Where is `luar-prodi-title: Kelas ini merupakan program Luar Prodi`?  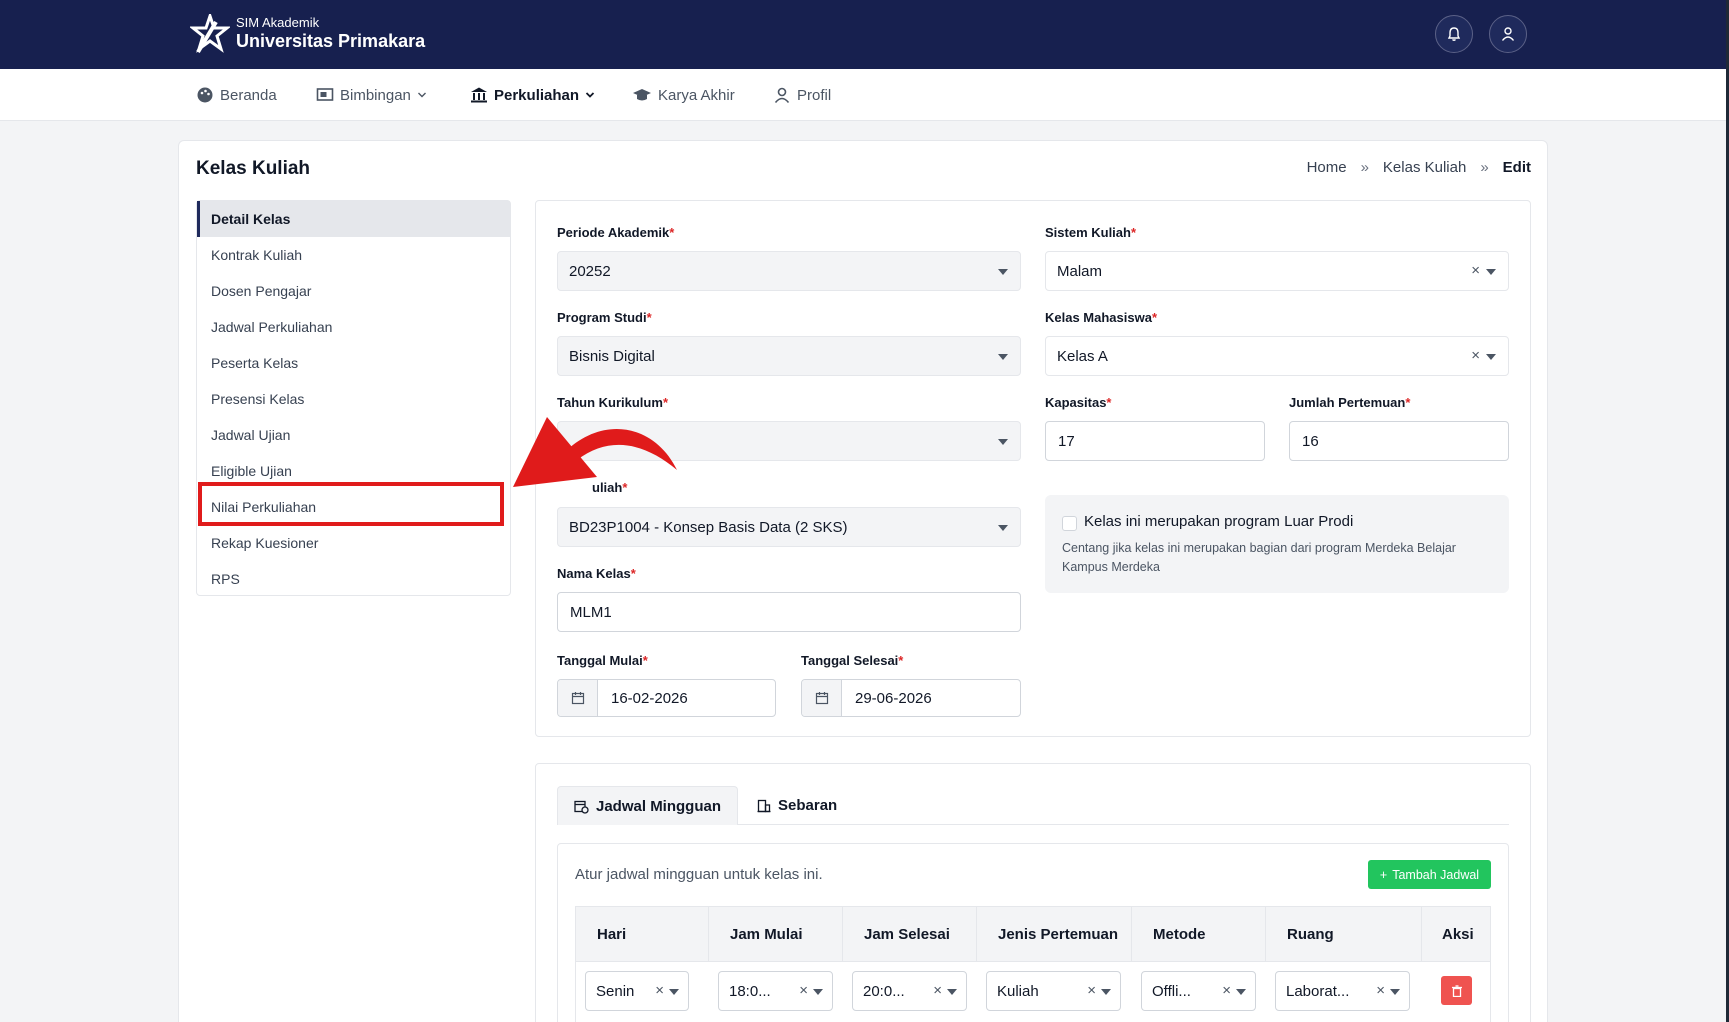 luar-prodi-title: Kelas ini merupakan program Luar Prodi is located at coordinates (1218, 521).